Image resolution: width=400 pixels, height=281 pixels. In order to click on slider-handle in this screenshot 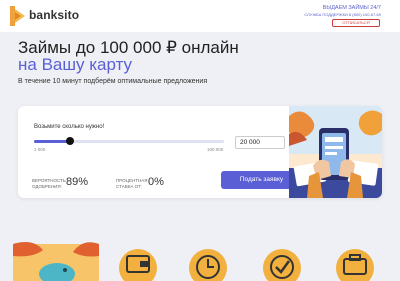, I will do `click(70, 141)`.